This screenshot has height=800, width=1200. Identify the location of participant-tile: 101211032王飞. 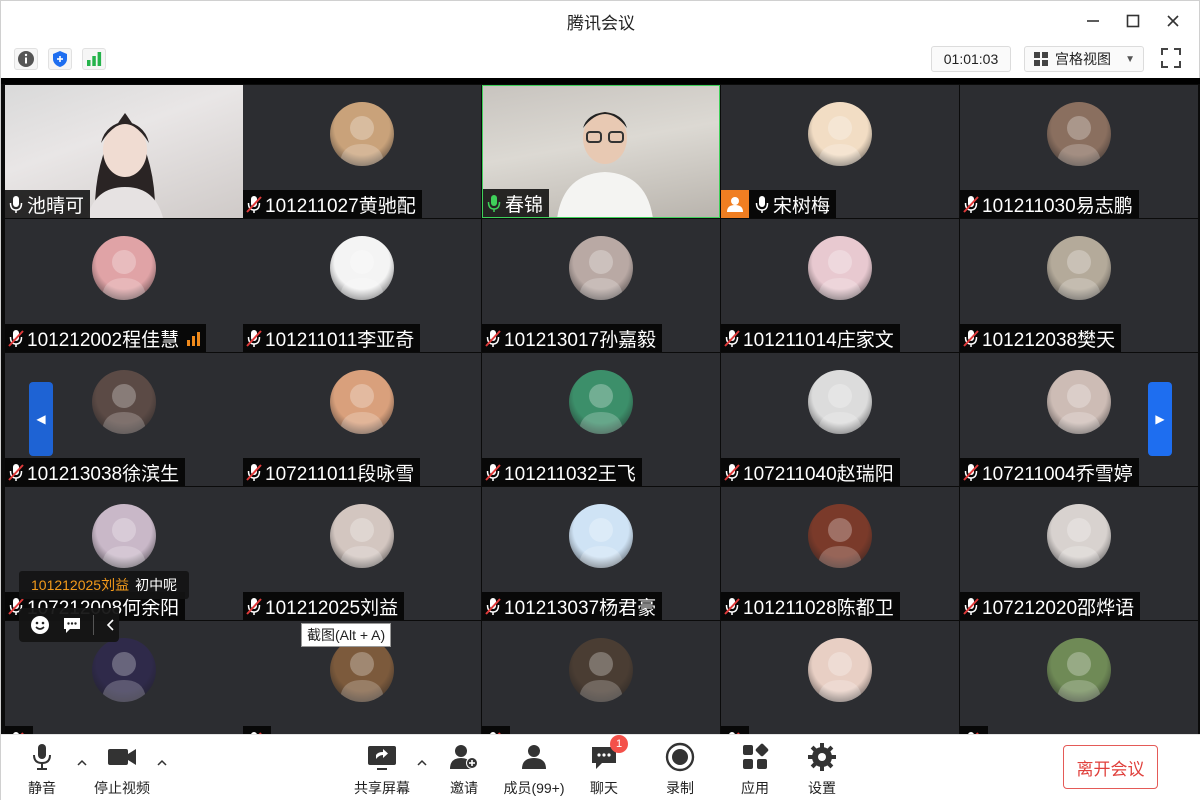
(601, 419).